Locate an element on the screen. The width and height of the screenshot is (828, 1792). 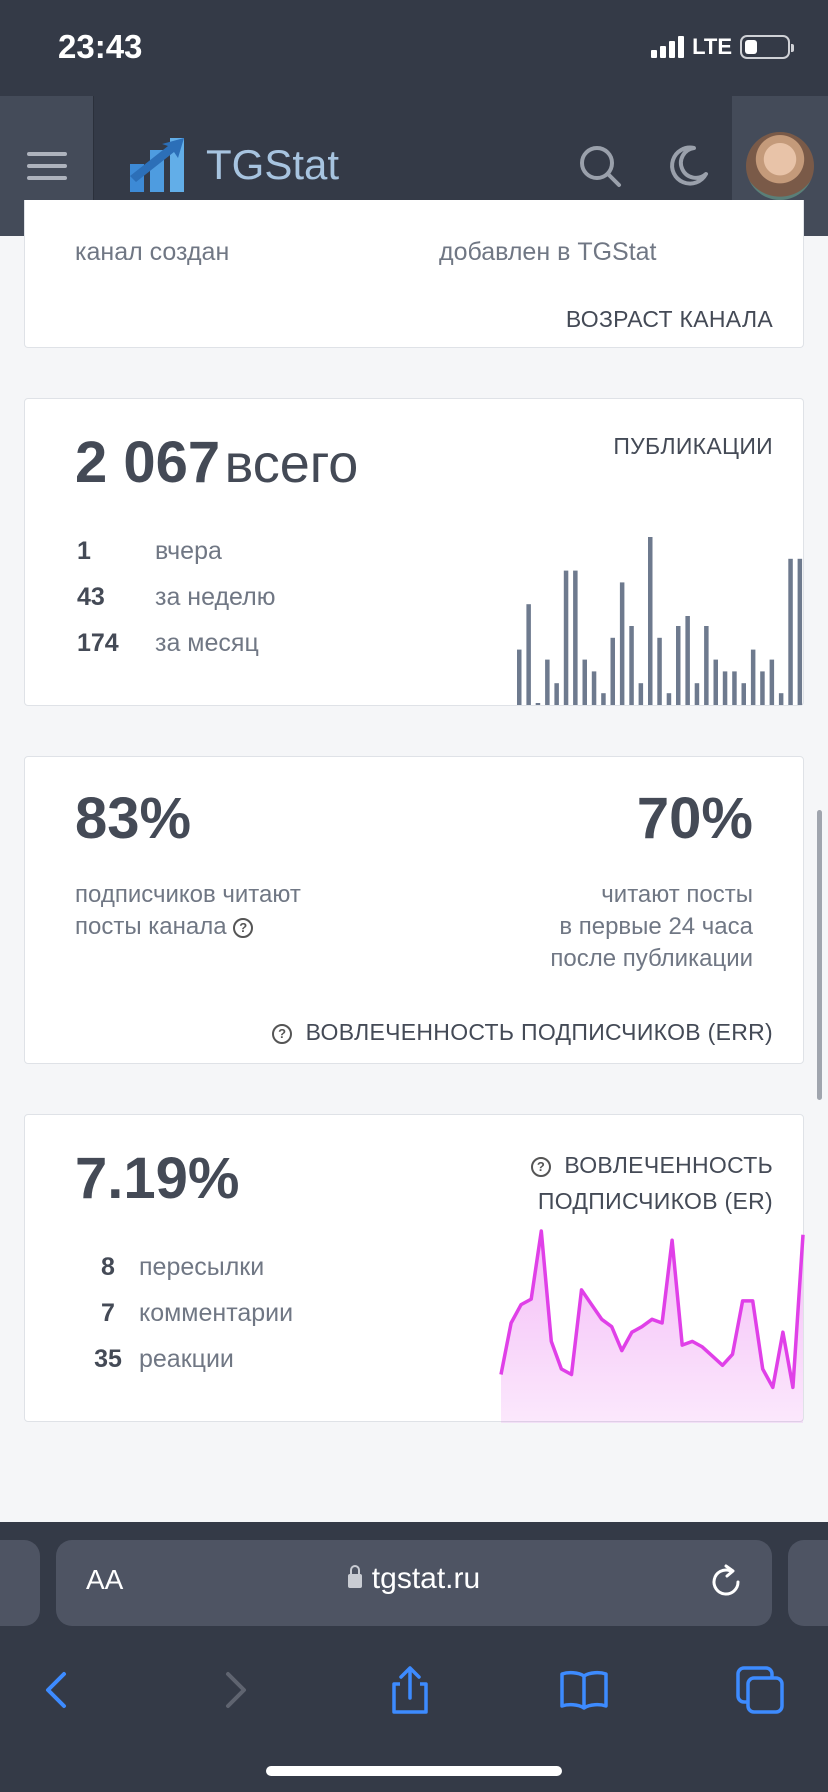
card-title: ? ВОВЛЕЧЕННОСТЬ ПОДПИСЧИКОВ (ERR) is located at coordinates (522, 1032).